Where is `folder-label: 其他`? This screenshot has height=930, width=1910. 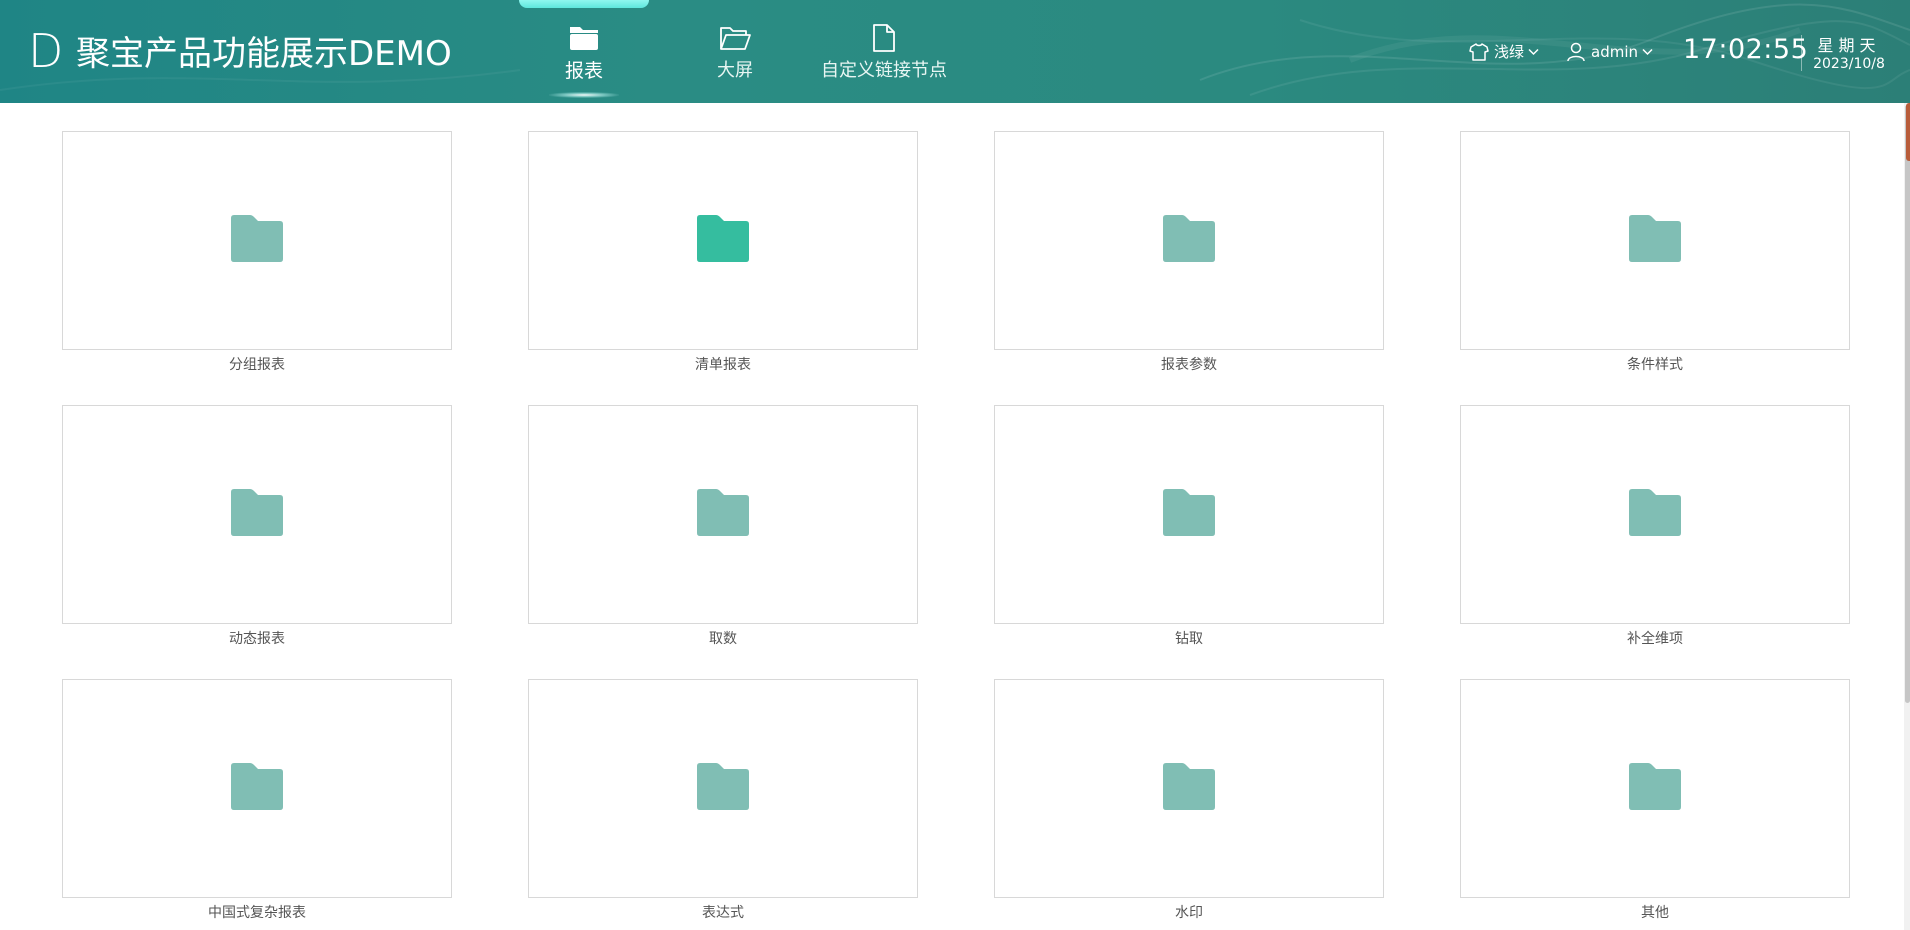
folder-label: 其他 is located at coordinates (1655, 913).